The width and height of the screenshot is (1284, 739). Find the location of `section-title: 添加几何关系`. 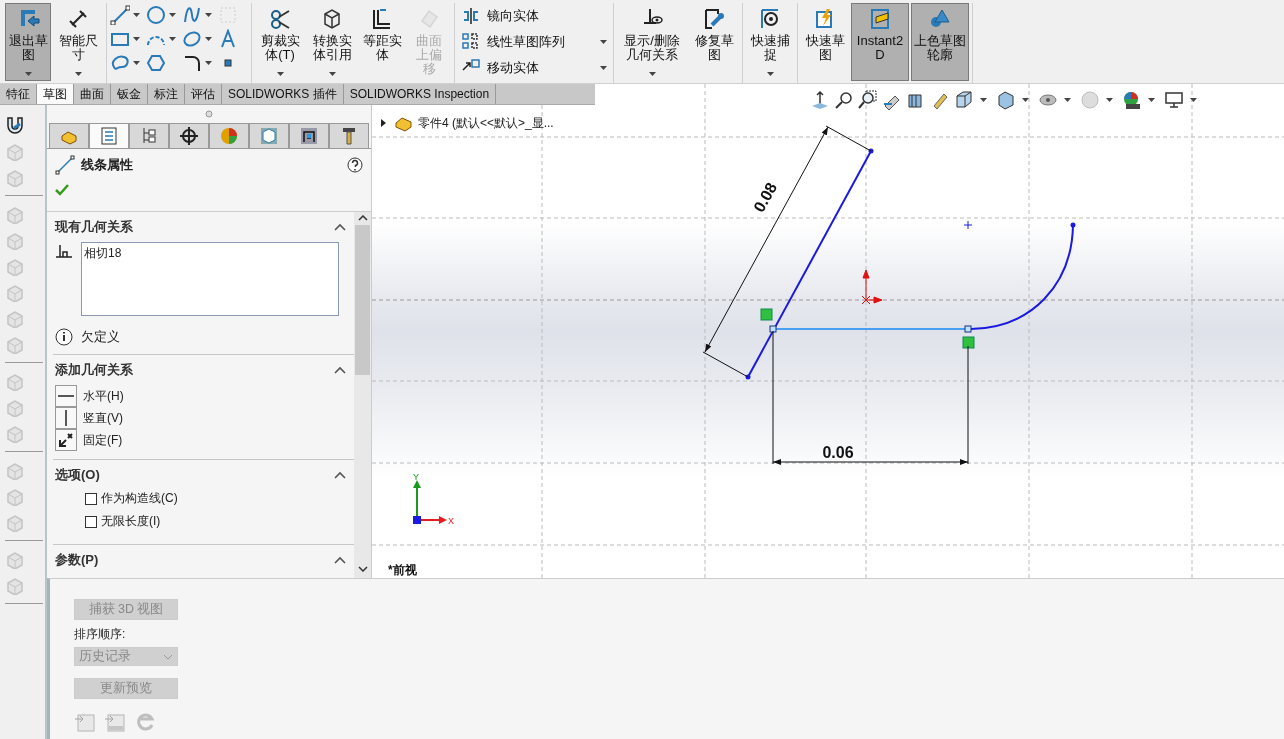

section-title: 添加几何关系 is located at coordinates (94, 370).